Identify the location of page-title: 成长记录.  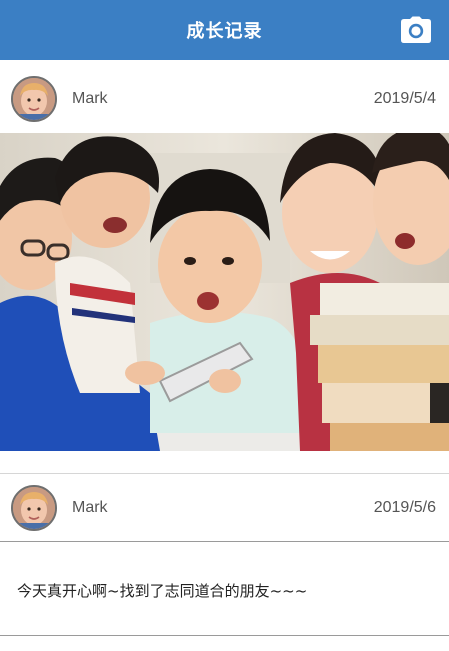
(224, 31).